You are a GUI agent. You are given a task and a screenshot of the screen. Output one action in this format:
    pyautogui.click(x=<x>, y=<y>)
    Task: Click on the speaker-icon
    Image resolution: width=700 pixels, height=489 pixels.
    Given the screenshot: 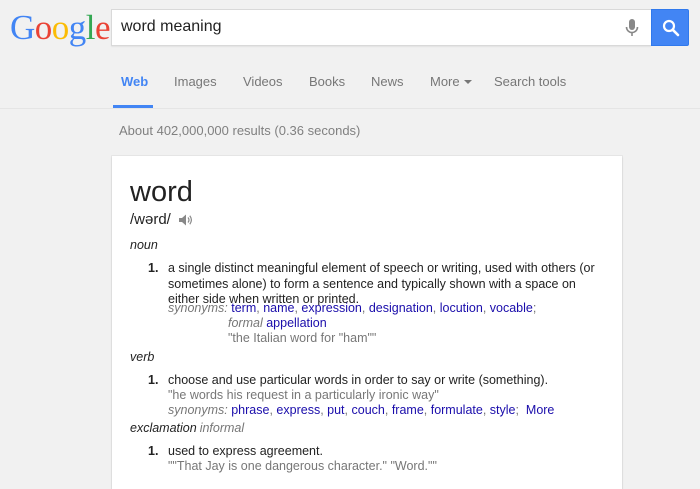 What is the action you would take?
    pyautogui.click(x=186, y=222)
    